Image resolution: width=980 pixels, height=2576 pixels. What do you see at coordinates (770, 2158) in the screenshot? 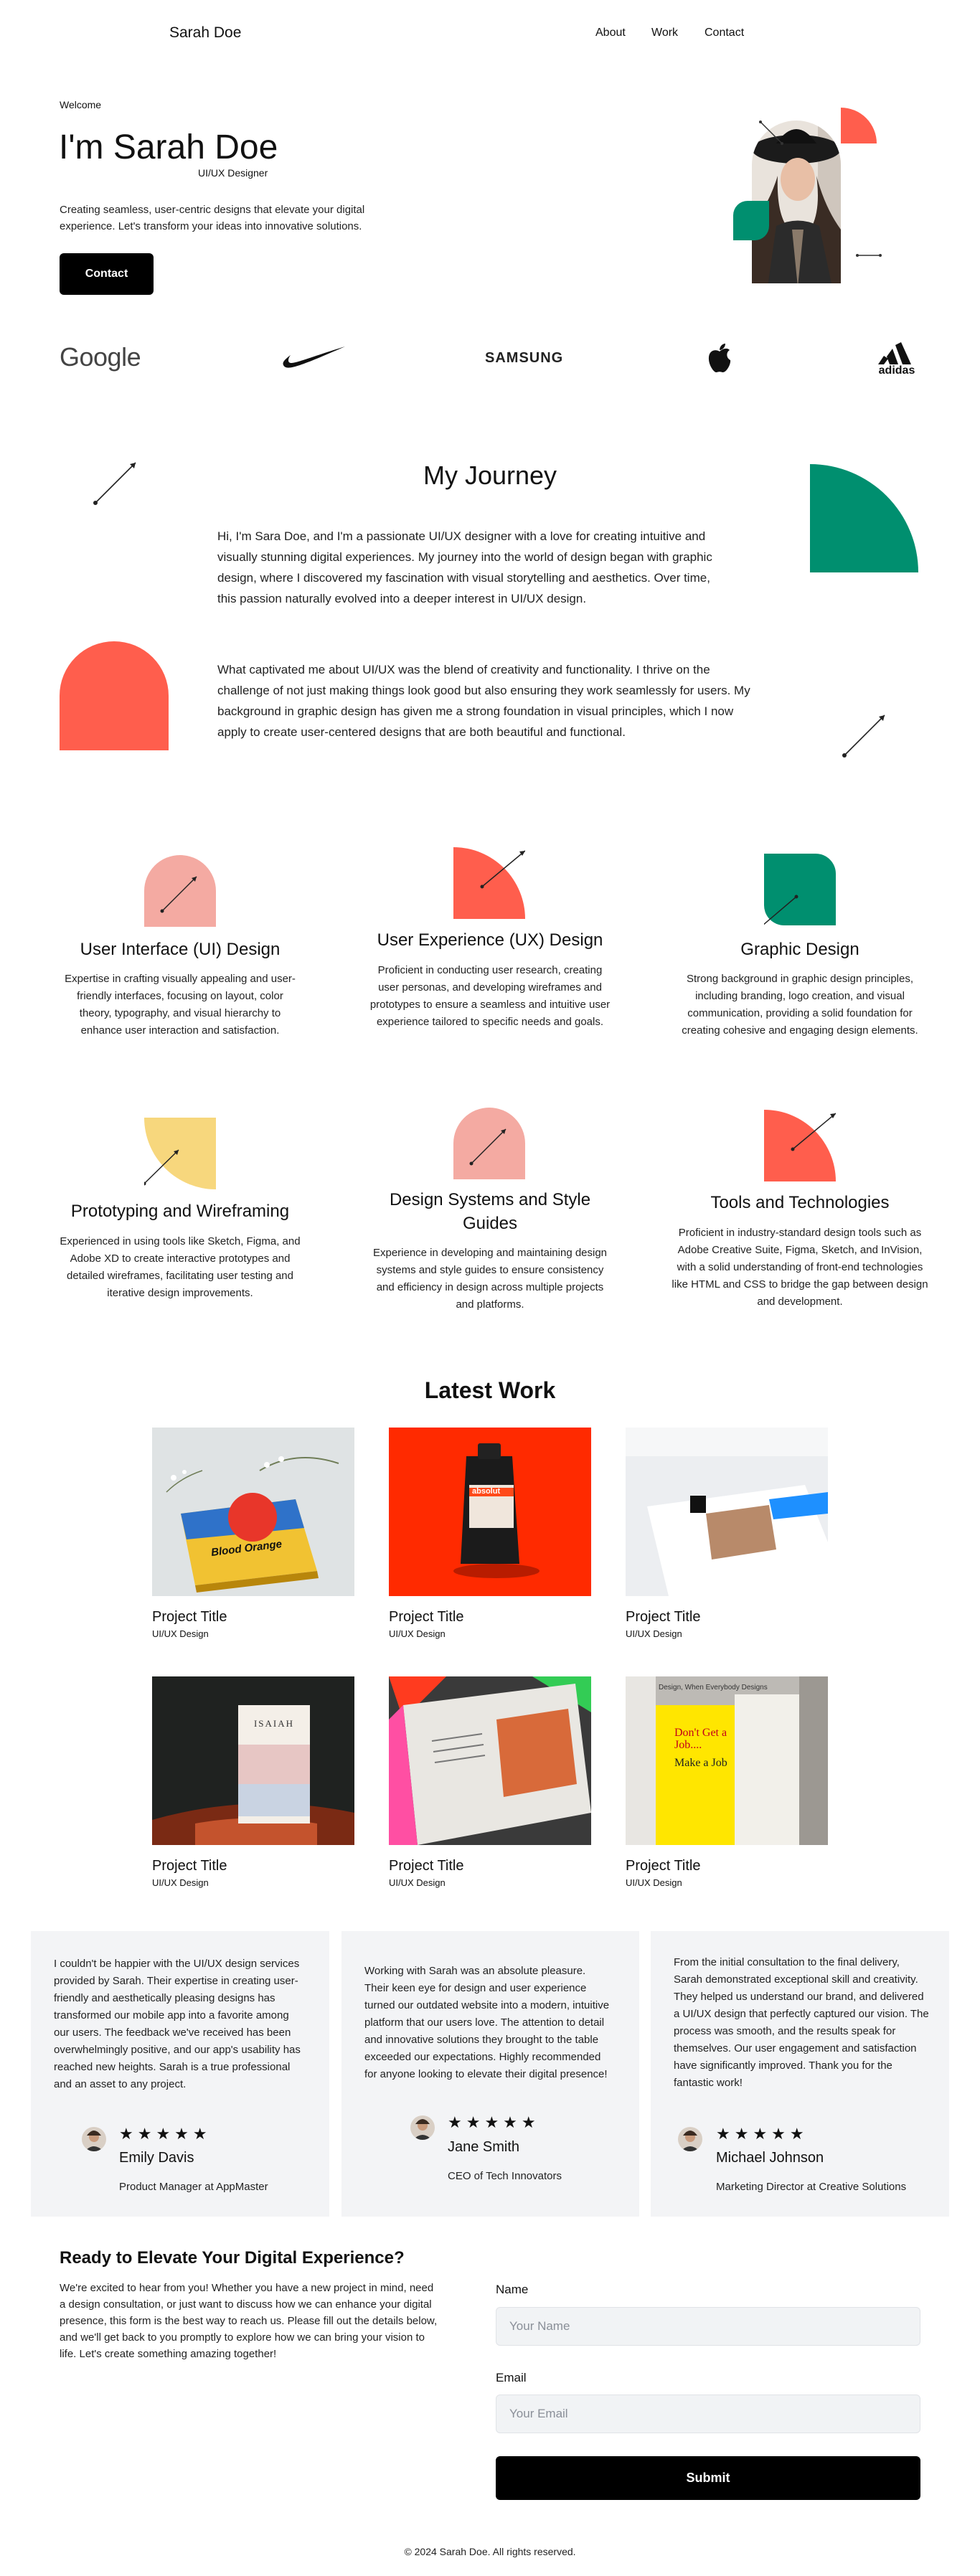
I see `testimonial-name: Michael Johnson` at bounding box center [770, 2158].